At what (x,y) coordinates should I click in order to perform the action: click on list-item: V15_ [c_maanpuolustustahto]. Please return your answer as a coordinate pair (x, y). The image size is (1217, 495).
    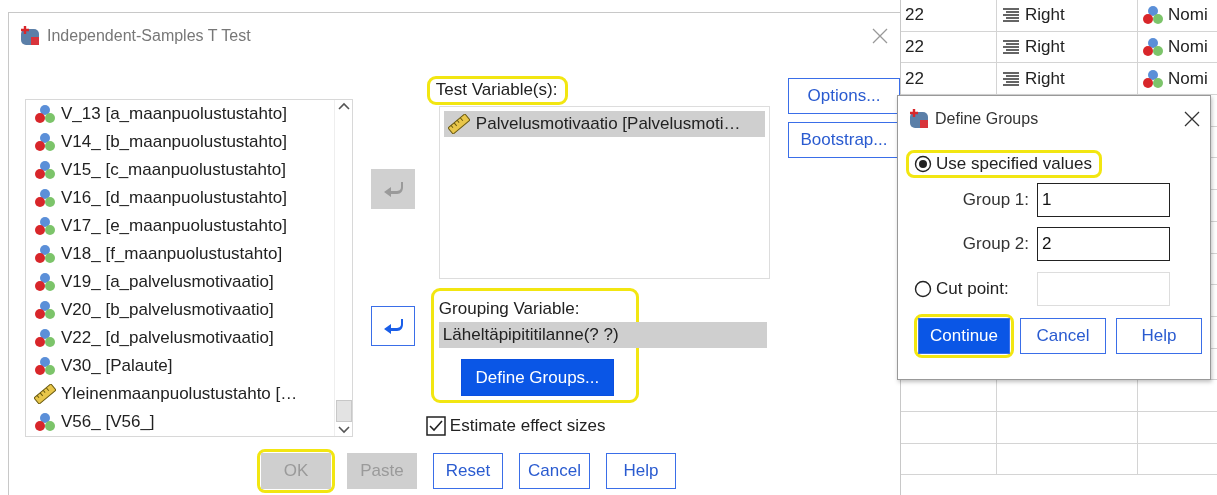
    Looking at the image, I should click on (173, 170).